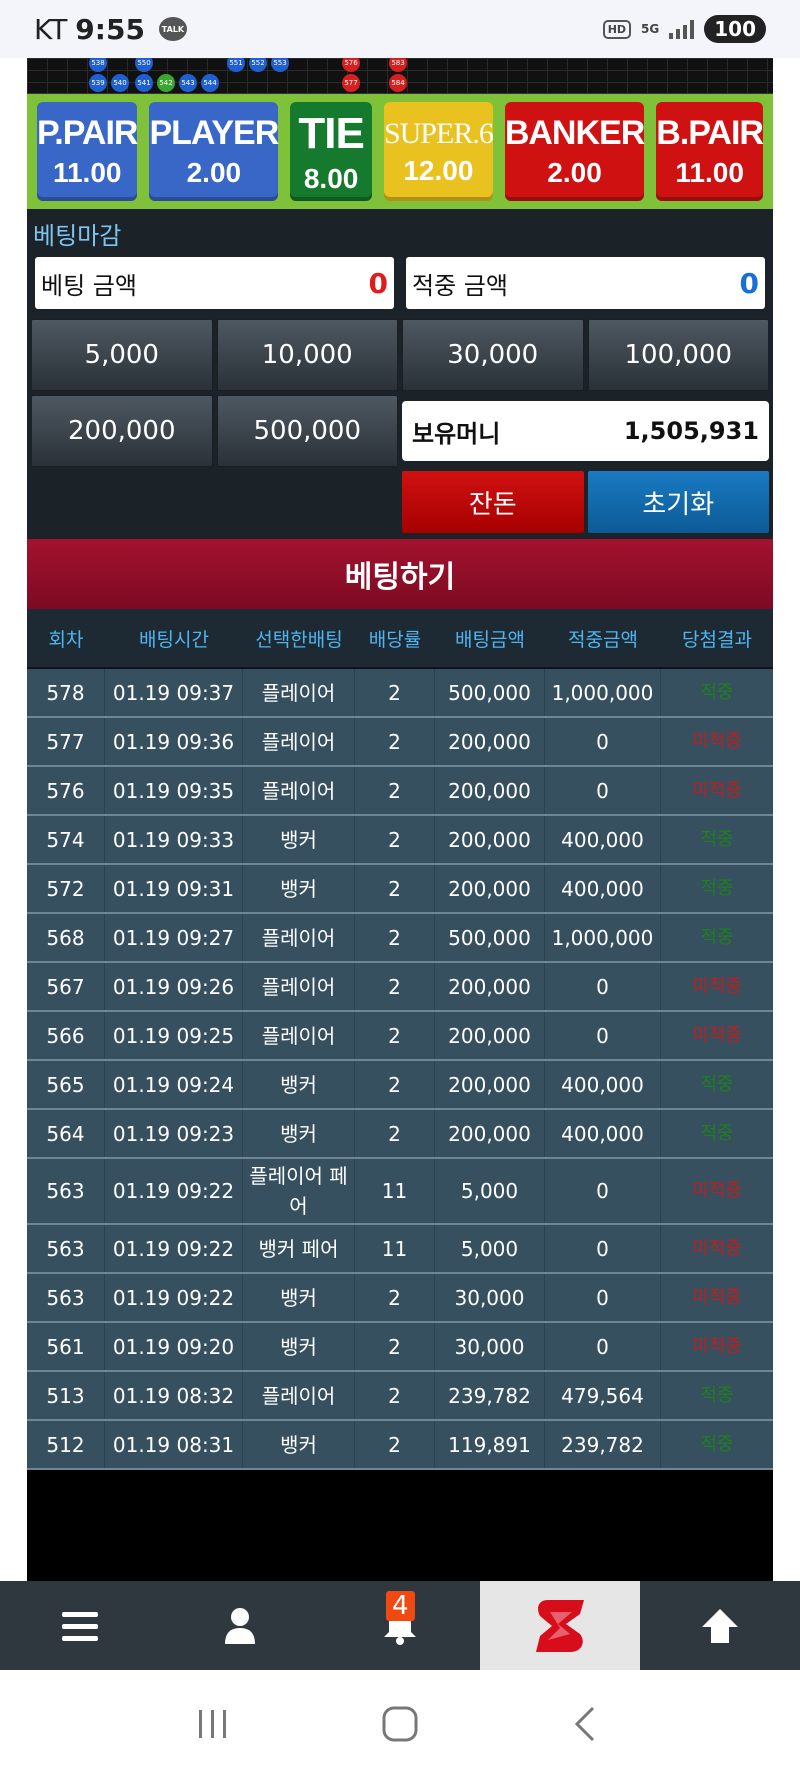 Image resolution: width=800 pixels, height=1778 pixels. Describe the element at coordinates (188, 83) in the screenshot. I see `roadmap-dot: 543` at that location.